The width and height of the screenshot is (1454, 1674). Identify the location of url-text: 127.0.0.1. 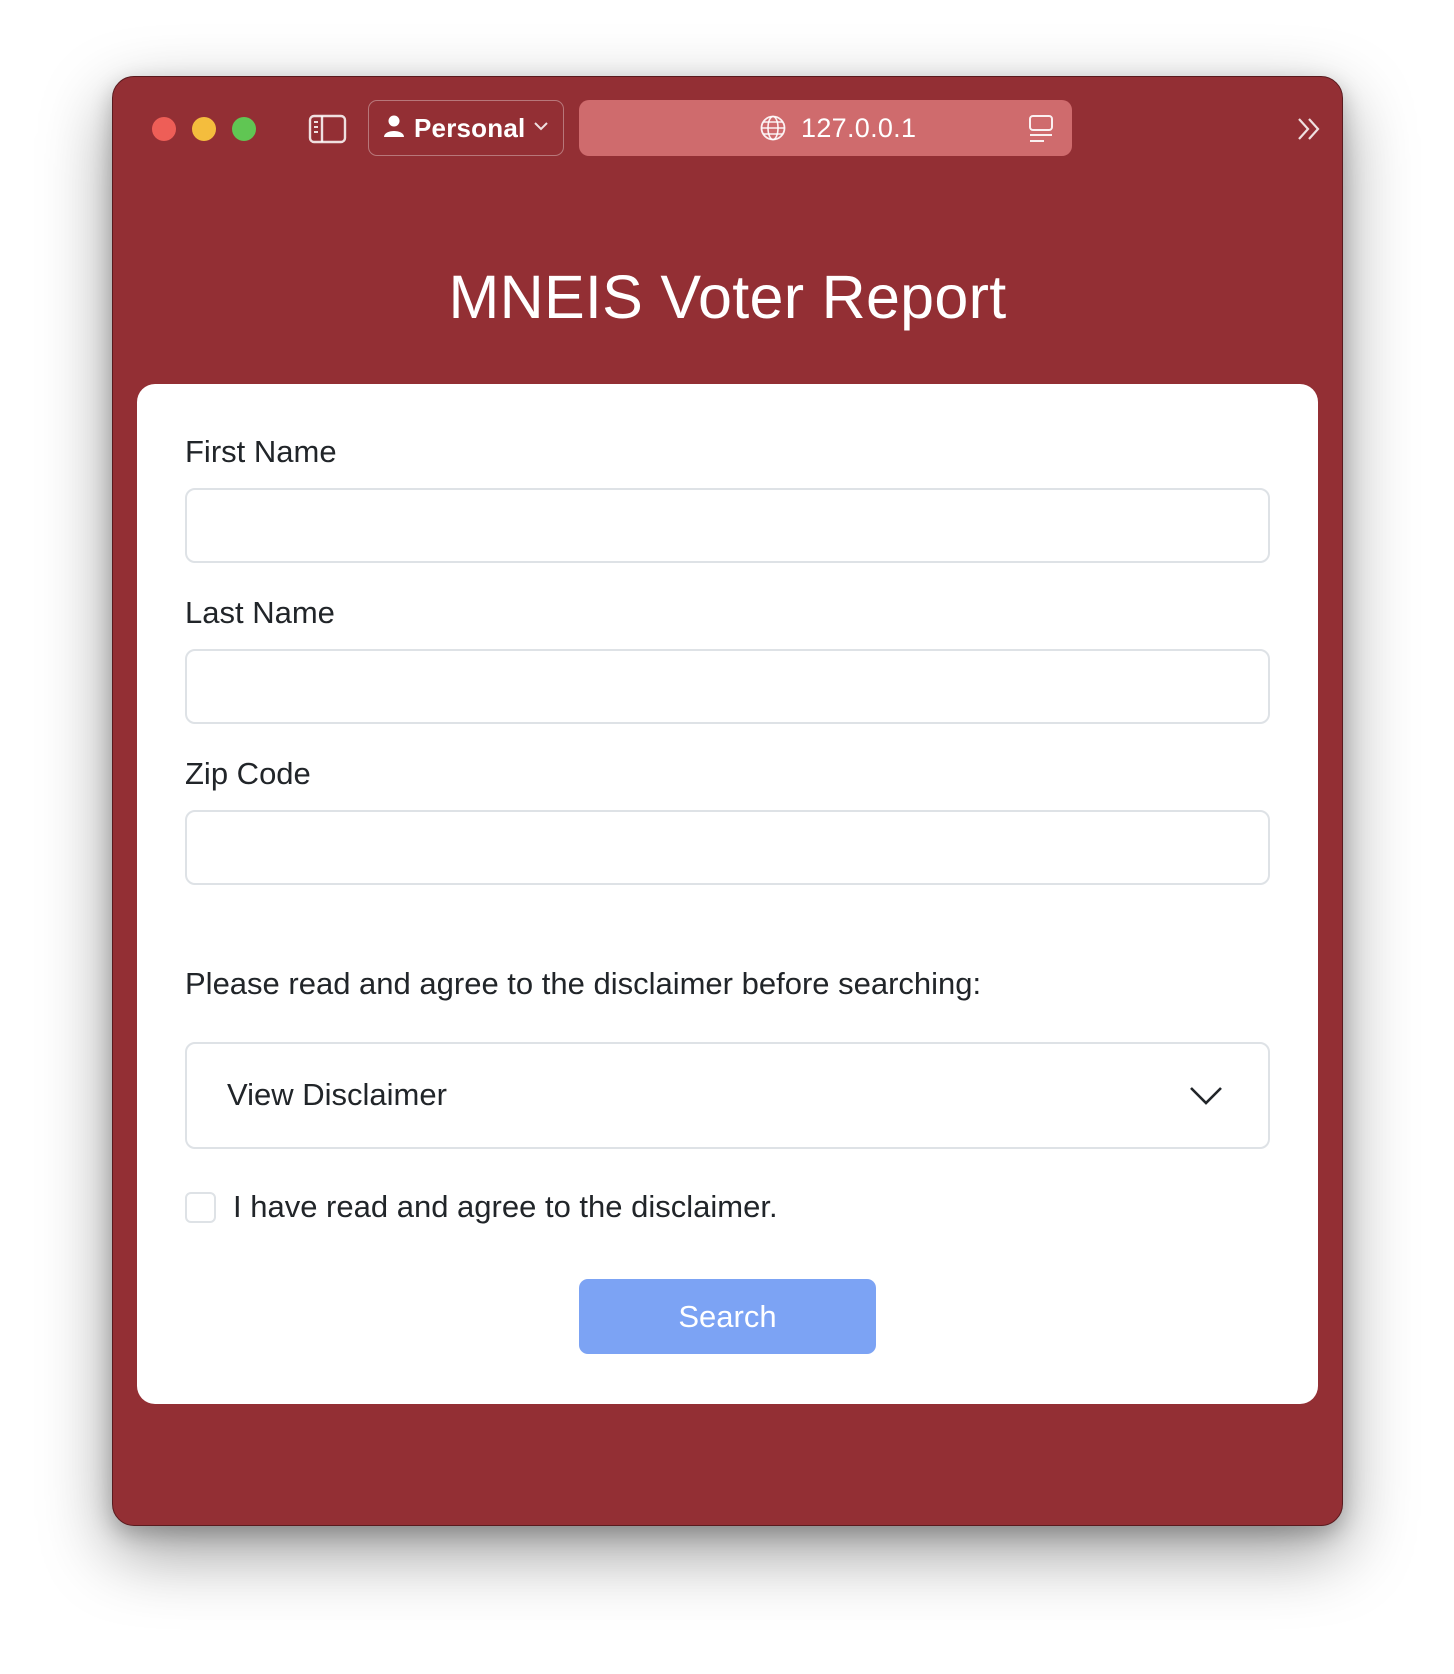
(859, 128).